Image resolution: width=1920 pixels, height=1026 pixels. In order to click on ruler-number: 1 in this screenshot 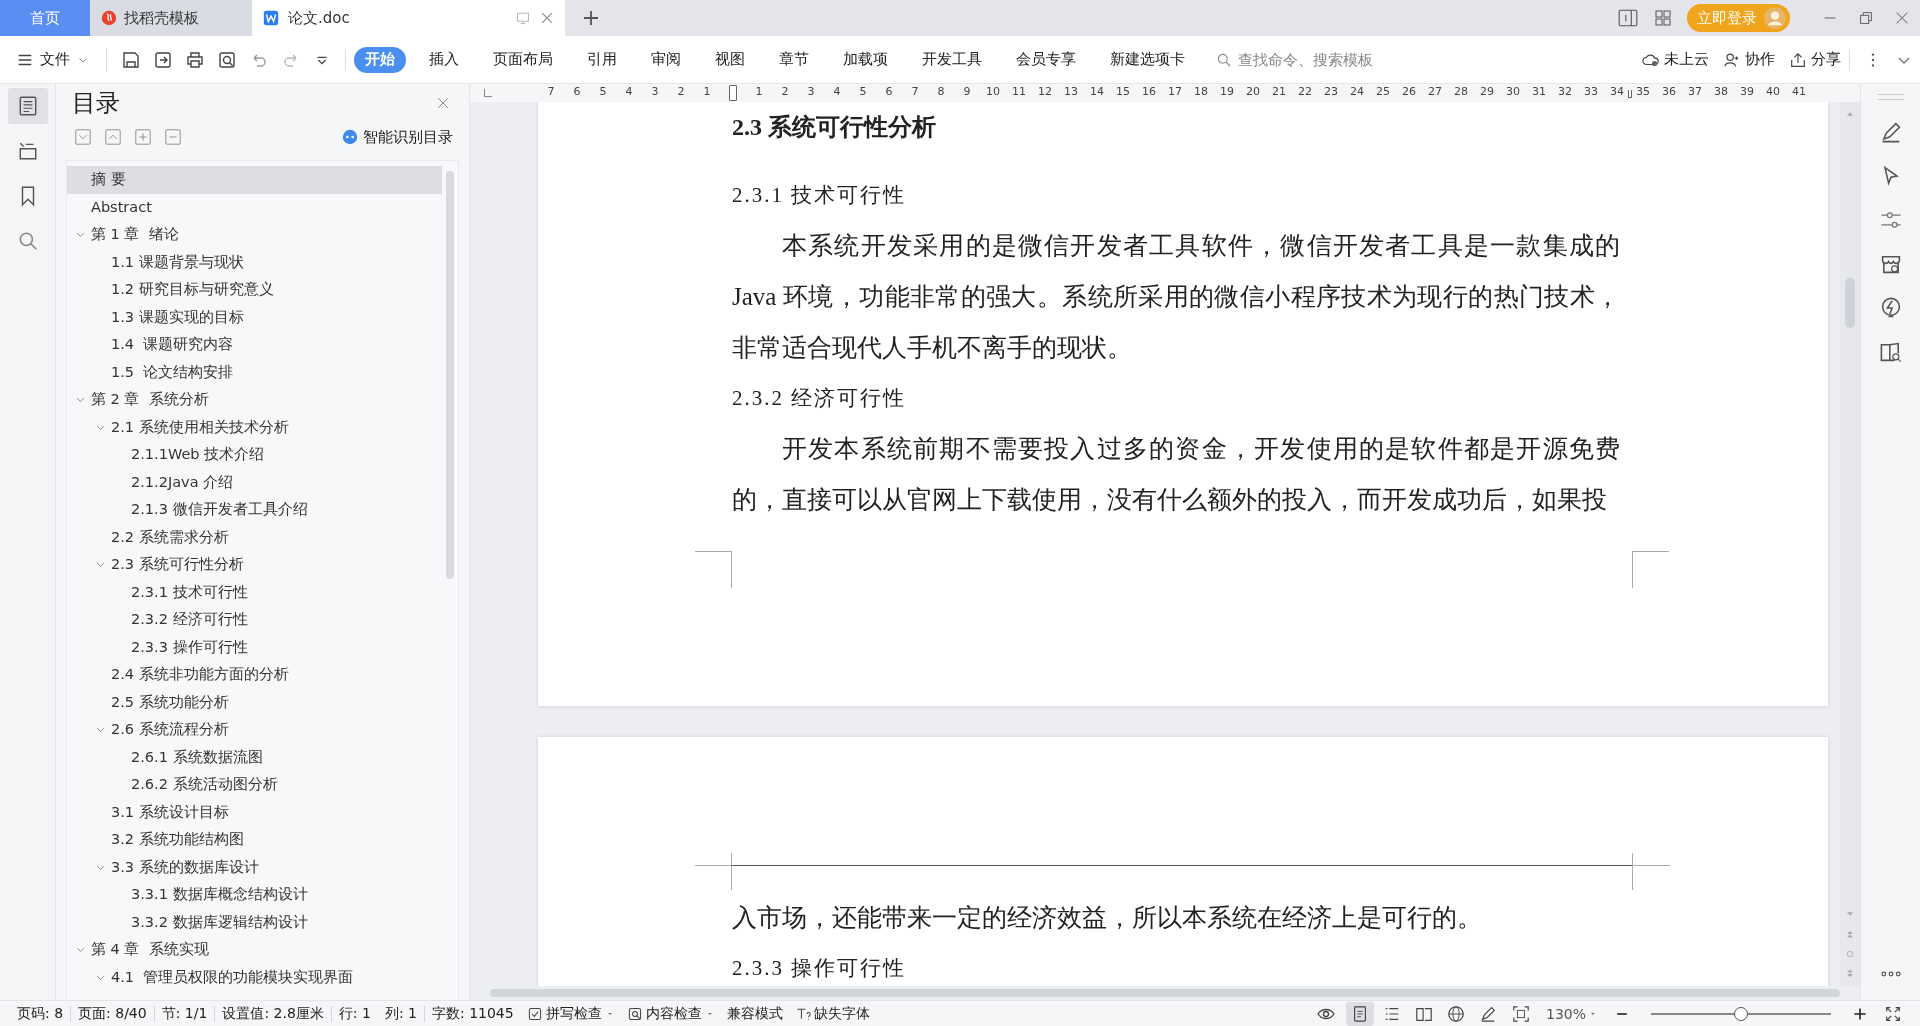, I will do `click(707, 92)`.